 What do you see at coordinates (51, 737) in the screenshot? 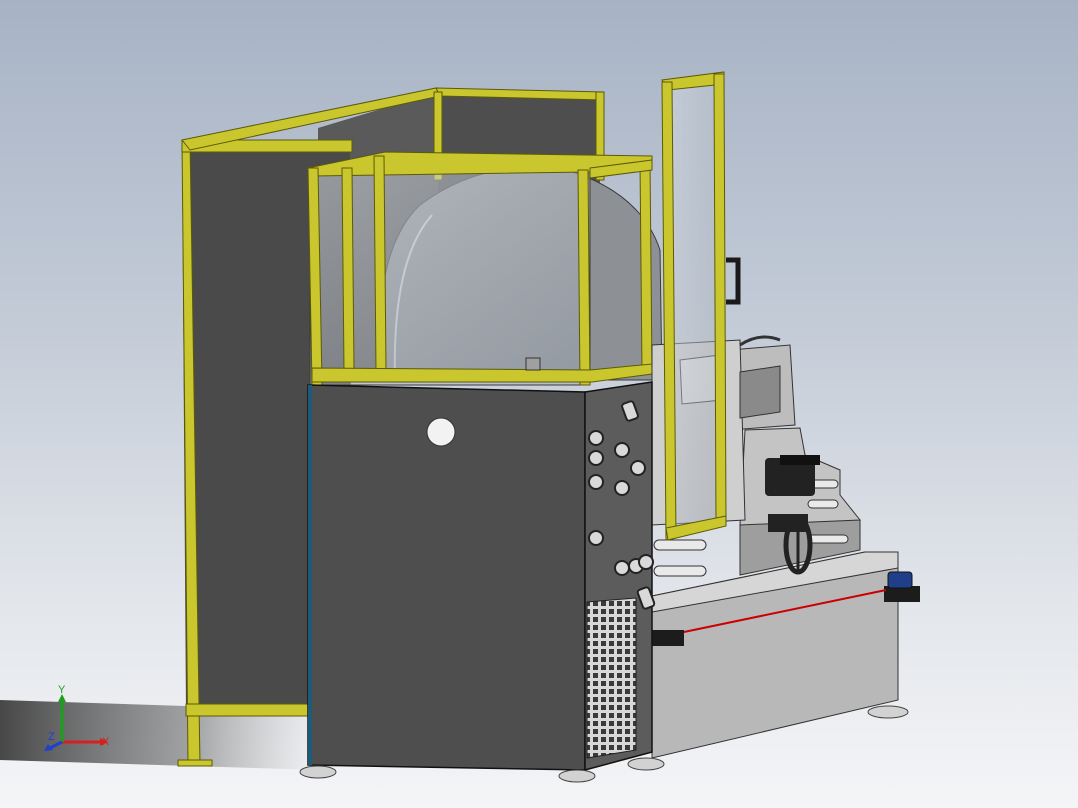
I see `z-axis-label: Z` at bounding box center [51, 737].